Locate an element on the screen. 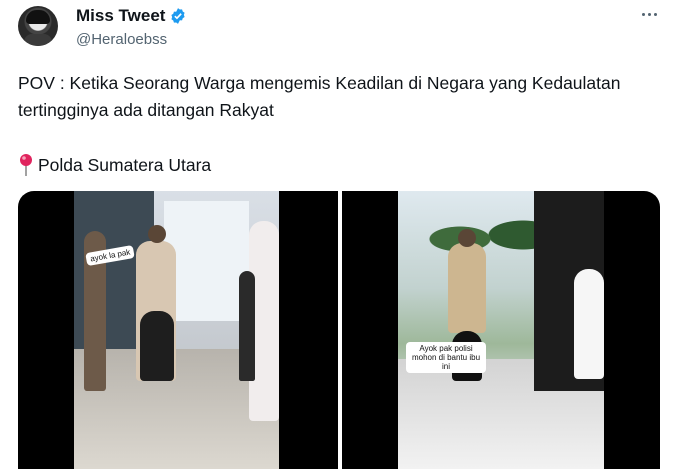 The height and width of the screenshot is (469, 700). avatar-body is located at coordinates (38, 40).